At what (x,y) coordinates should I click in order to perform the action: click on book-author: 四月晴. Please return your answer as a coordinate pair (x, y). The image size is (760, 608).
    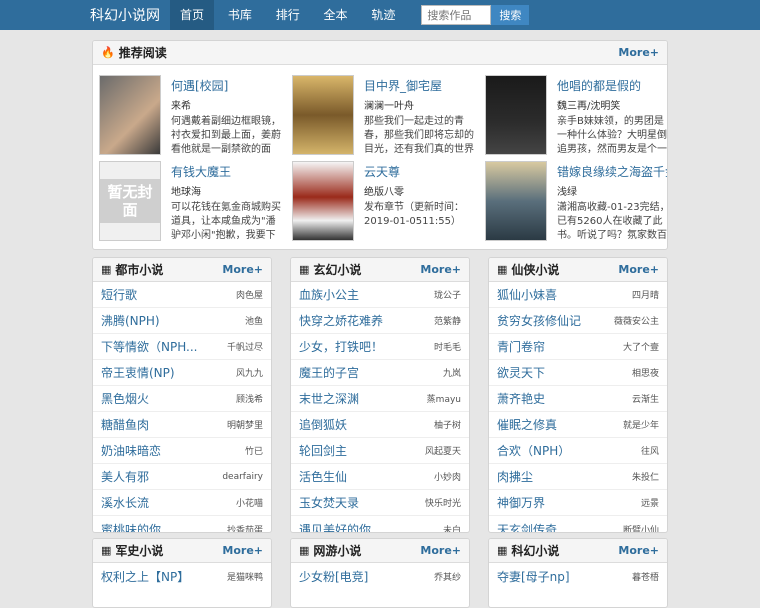
    Looking at the image, I should click on (645, 296).